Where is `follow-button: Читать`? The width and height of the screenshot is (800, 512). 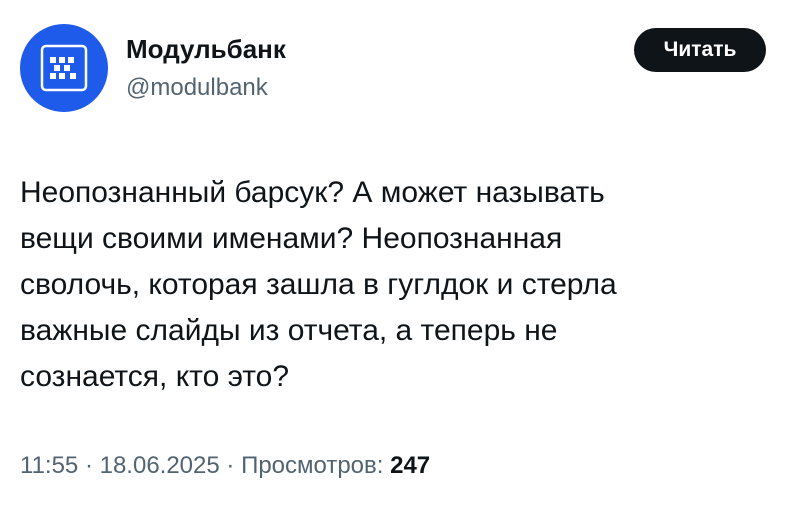
follow-button: Читать is located at coordinates (700, 50).